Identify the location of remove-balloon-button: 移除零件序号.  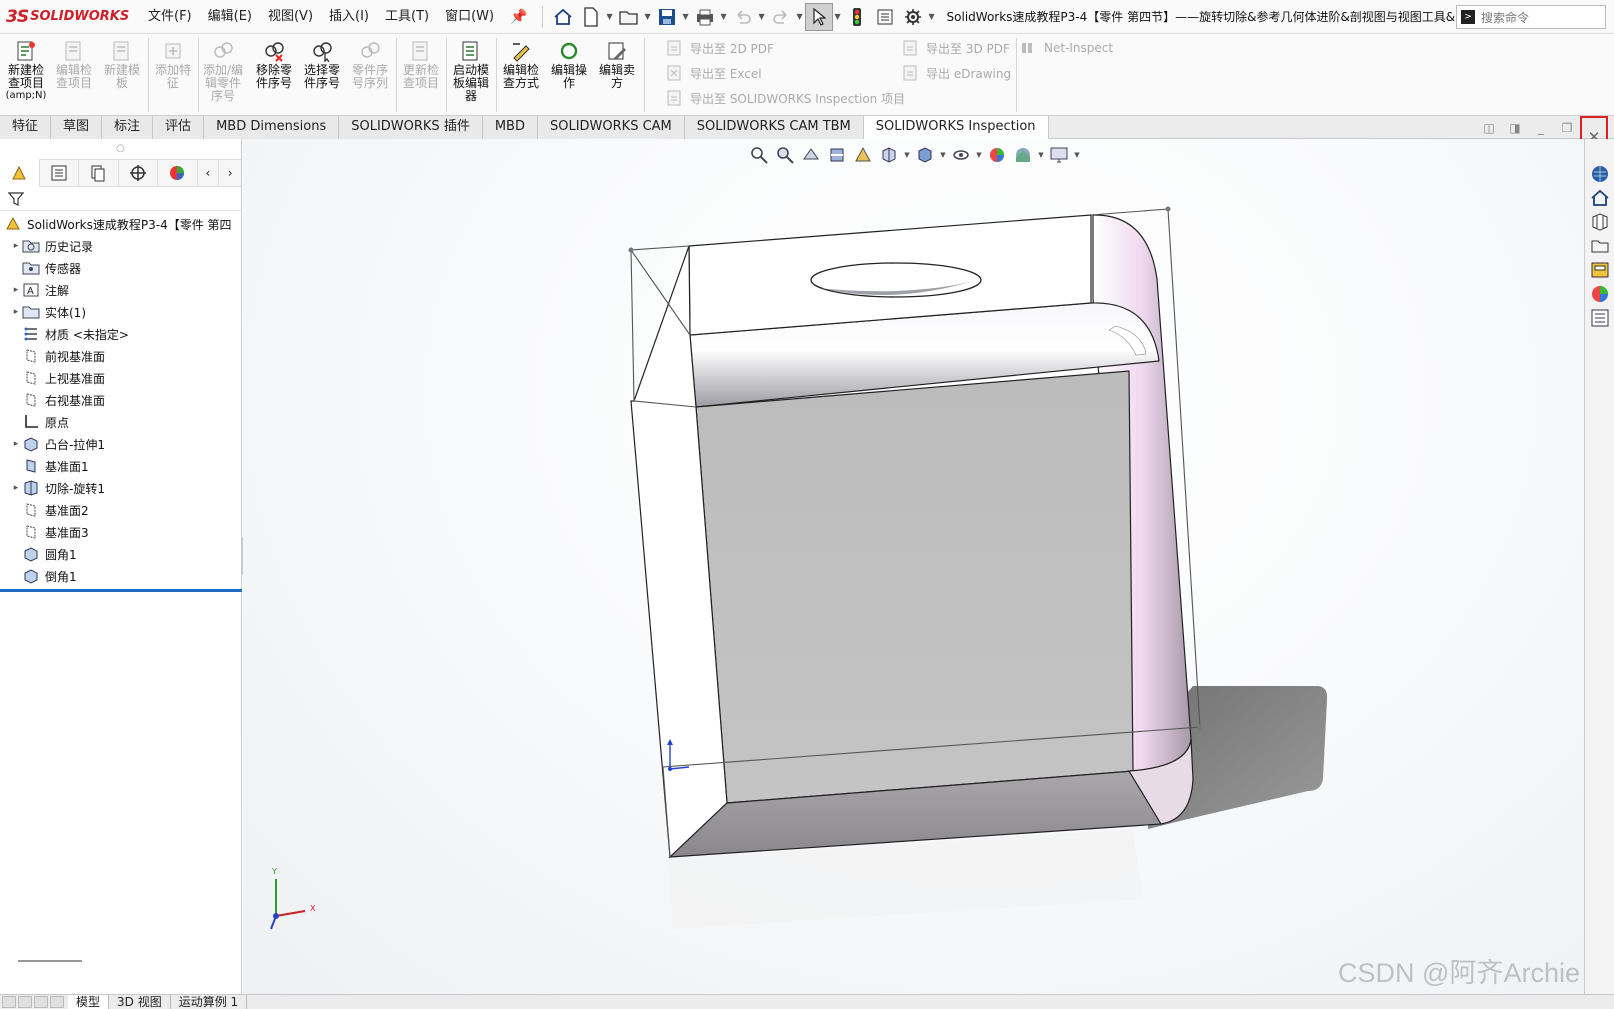
(274, 65).